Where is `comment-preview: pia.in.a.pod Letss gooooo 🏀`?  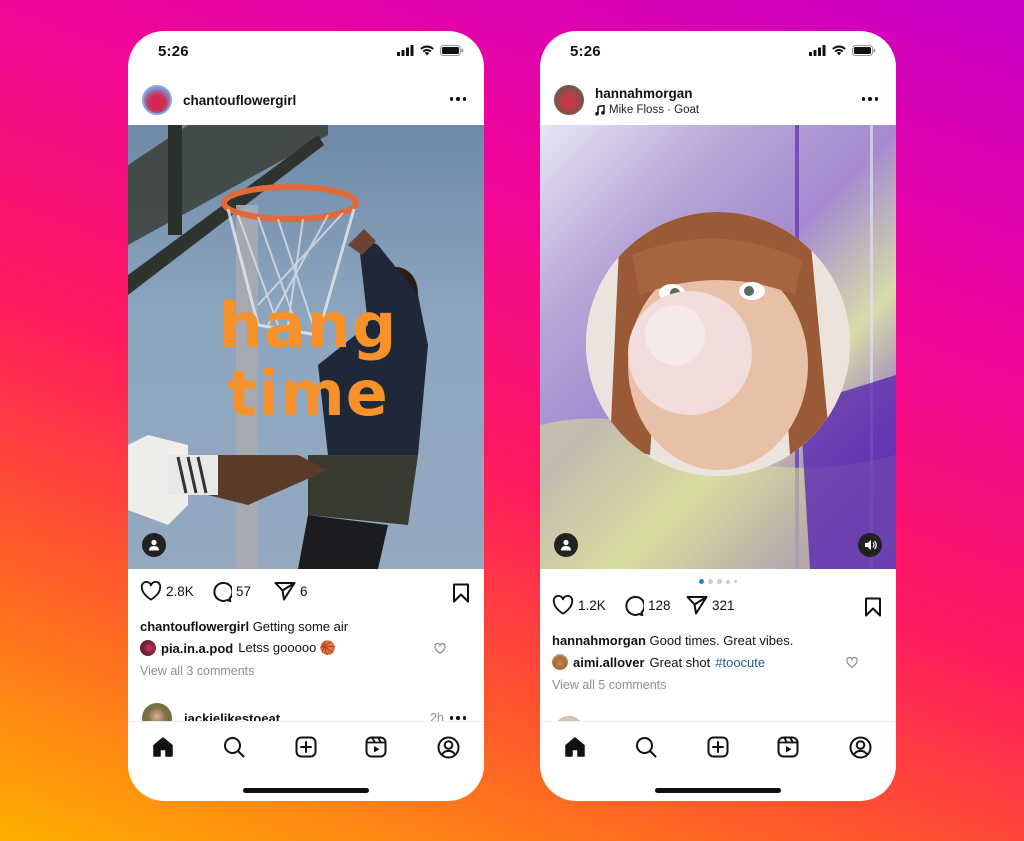 comment-preview: pia.in.a.pod Letss gooooo 🏀 is located at coordinates (306, 648).